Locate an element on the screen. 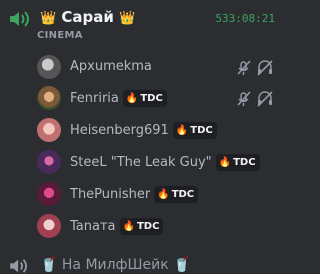 Image resolution: width=320 pixels, height=274 pixels. channel-name: 👑 Сарай 👑 is located at coordinates (87, 17).